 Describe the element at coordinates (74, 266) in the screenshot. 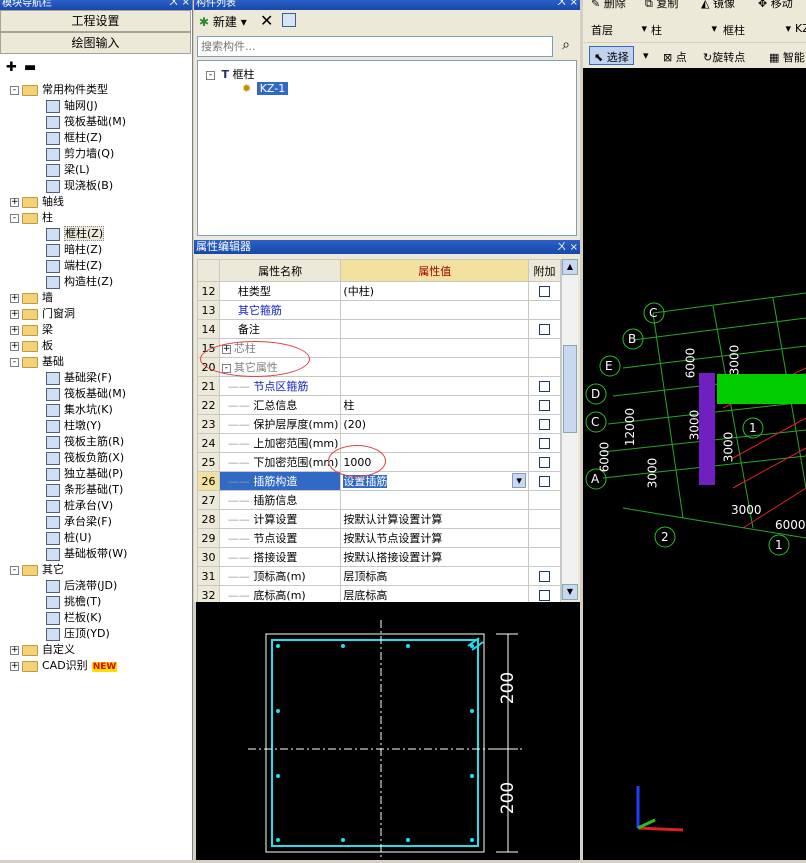

I see `tree-item: 端柱(Z)` at that location.